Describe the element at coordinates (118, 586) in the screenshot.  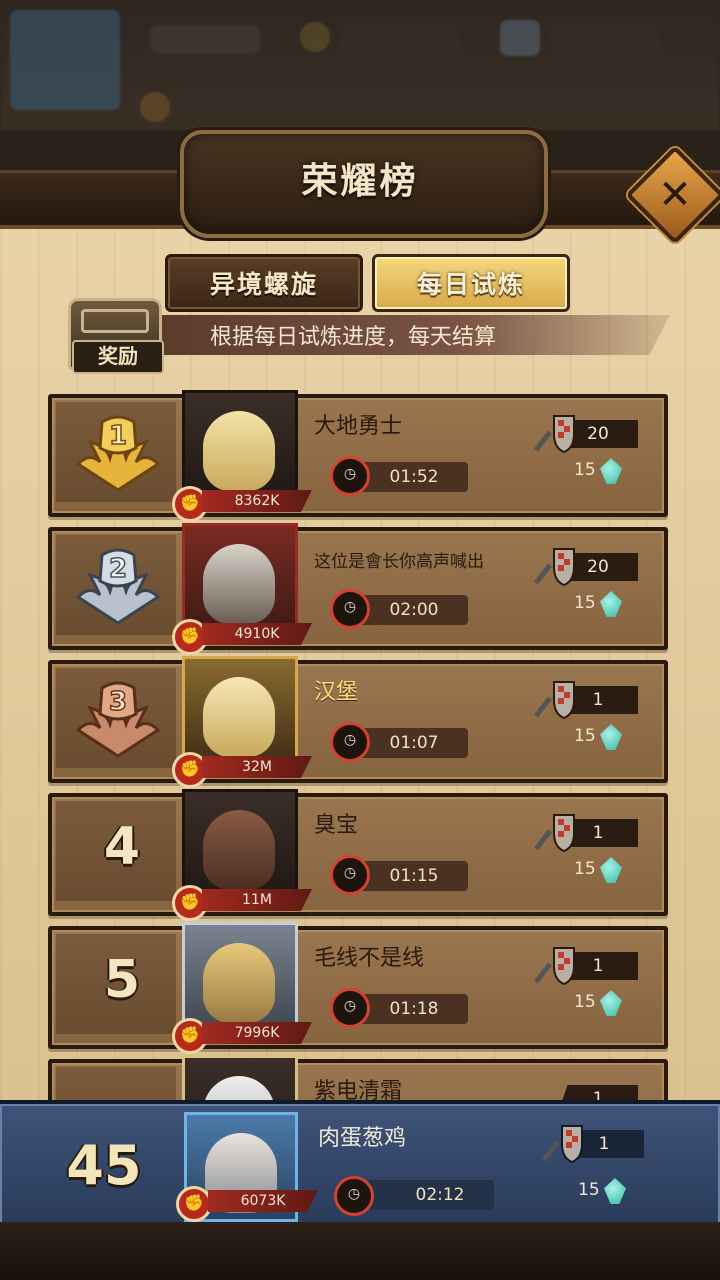
I see `silver-medal-icon: 2` at that location.